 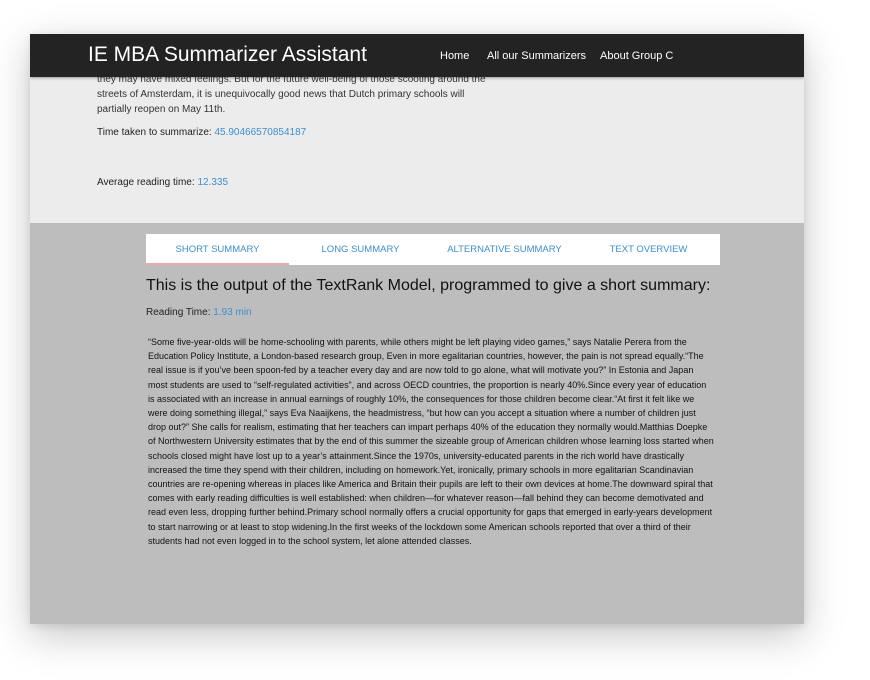 What do you see at coordinates (180, 312) in the screenshot?
I see `reading-time-label: Reading Time:` at bounding box center [180, 312].